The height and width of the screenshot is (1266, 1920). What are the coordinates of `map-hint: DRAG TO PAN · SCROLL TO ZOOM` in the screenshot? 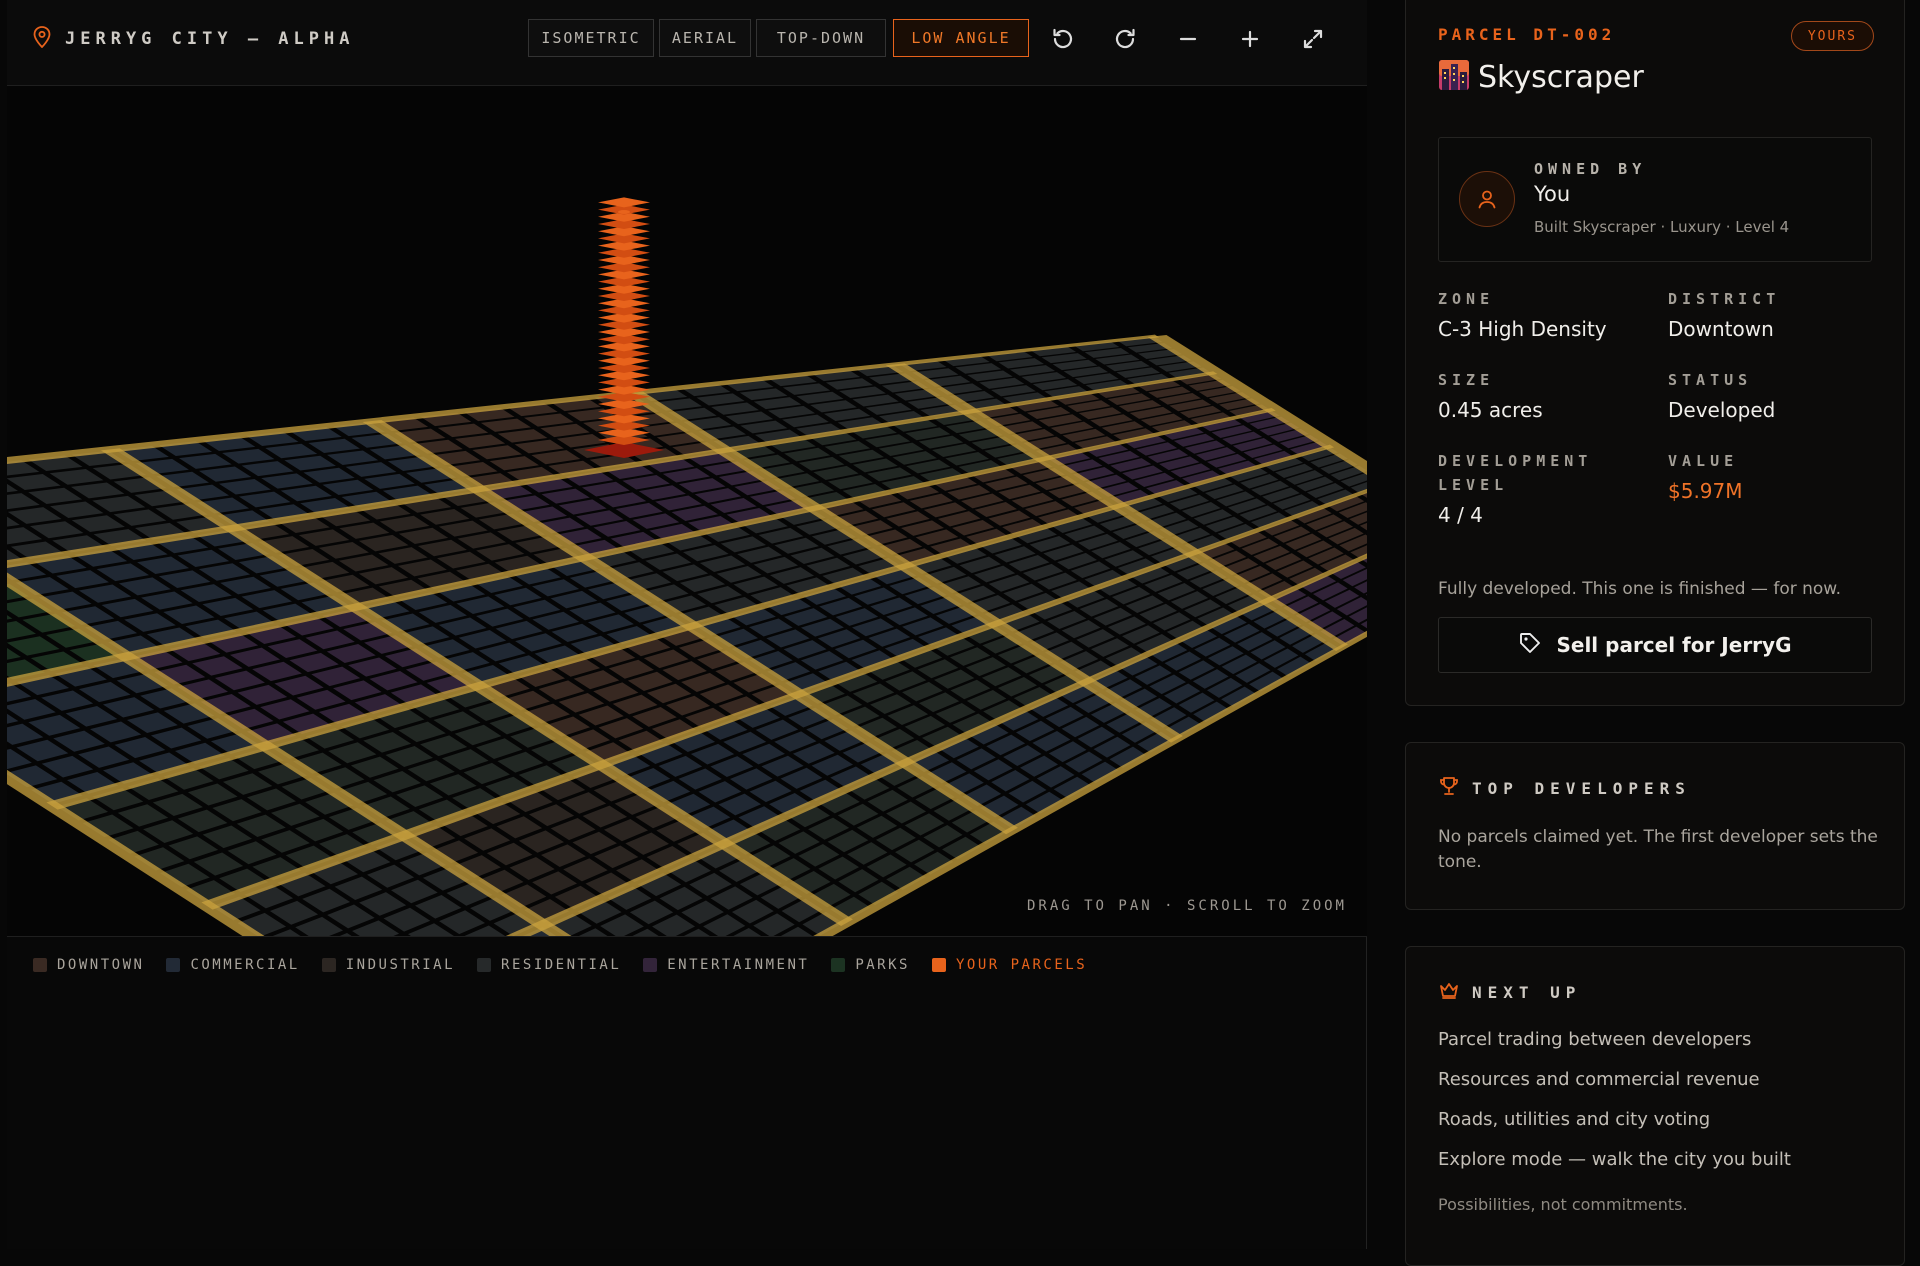 It's located at (1186, 906).